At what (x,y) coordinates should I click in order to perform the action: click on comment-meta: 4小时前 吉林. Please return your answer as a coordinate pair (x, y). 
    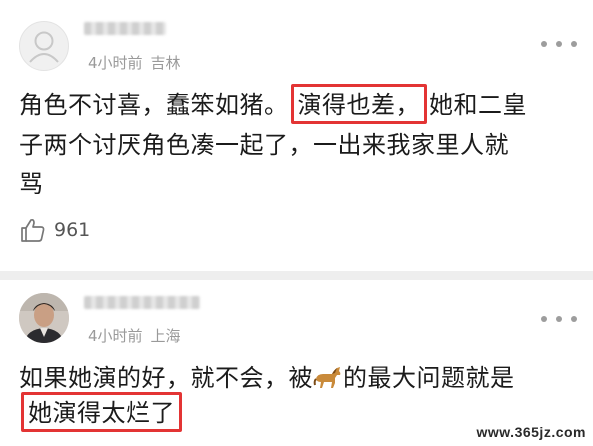
    Looking at the image, I should click on (134, 62).